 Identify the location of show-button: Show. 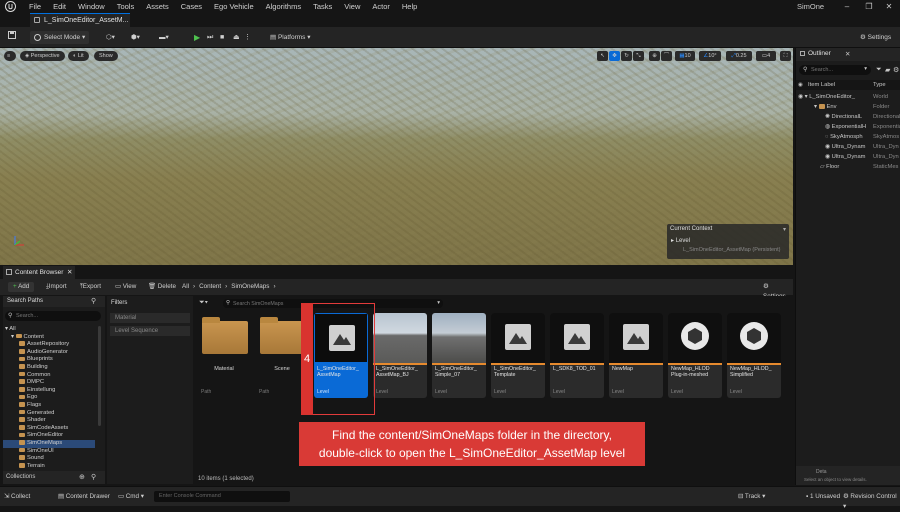
(106, 56).